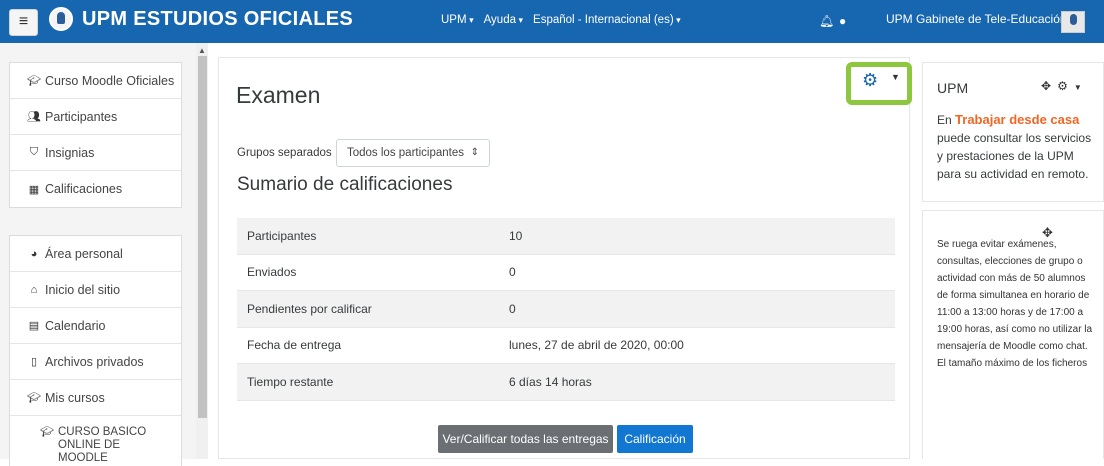  What do you see at coordinates (309, 308) in the screenshot?
I see `row-label: Pendientes por calificar` at bounding box center [309, 308].